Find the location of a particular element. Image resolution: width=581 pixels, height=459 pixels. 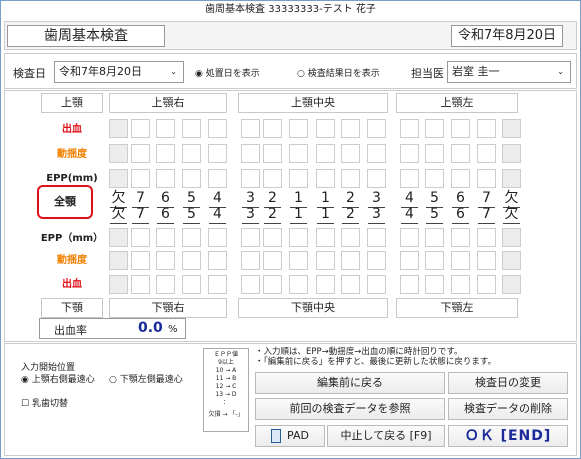

tooth-number: 4 is located at coordinates (409, 215).